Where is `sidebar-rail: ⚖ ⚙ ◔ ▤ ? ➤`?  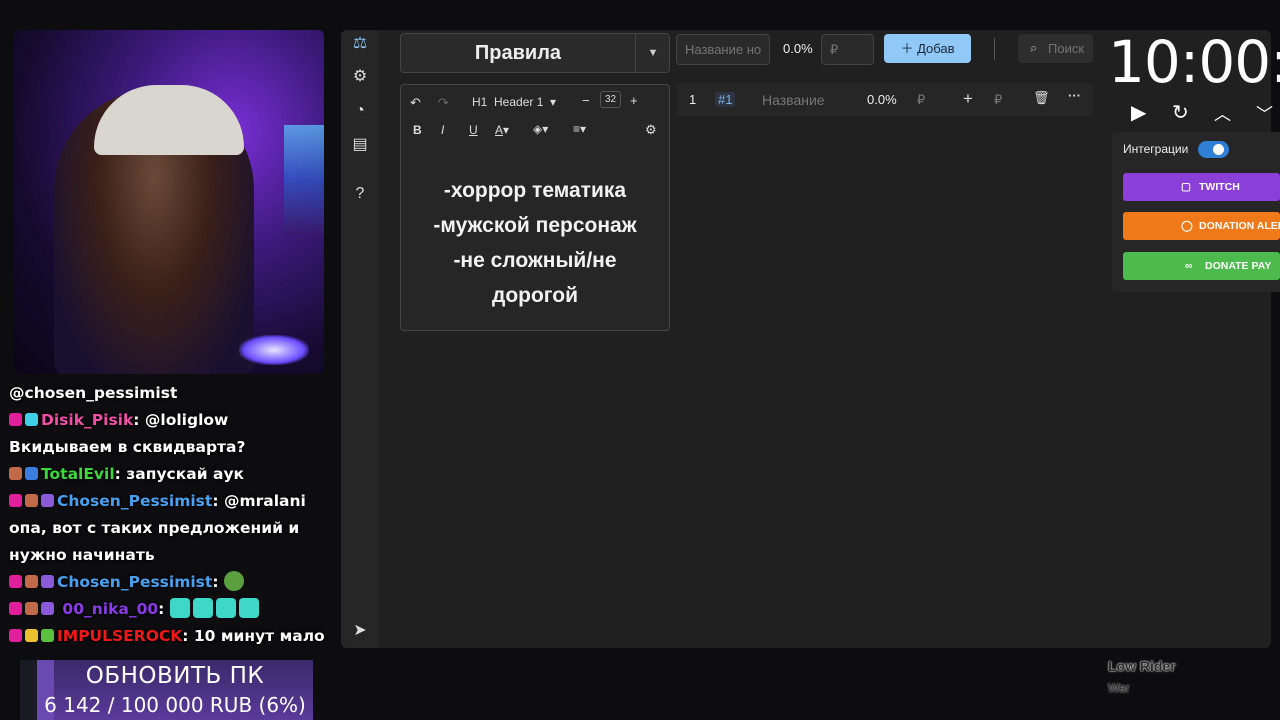 sidebar-rail: ⚖ ⚙ ◔ ▤ ? ➤ is located at coordinates (359, 339).